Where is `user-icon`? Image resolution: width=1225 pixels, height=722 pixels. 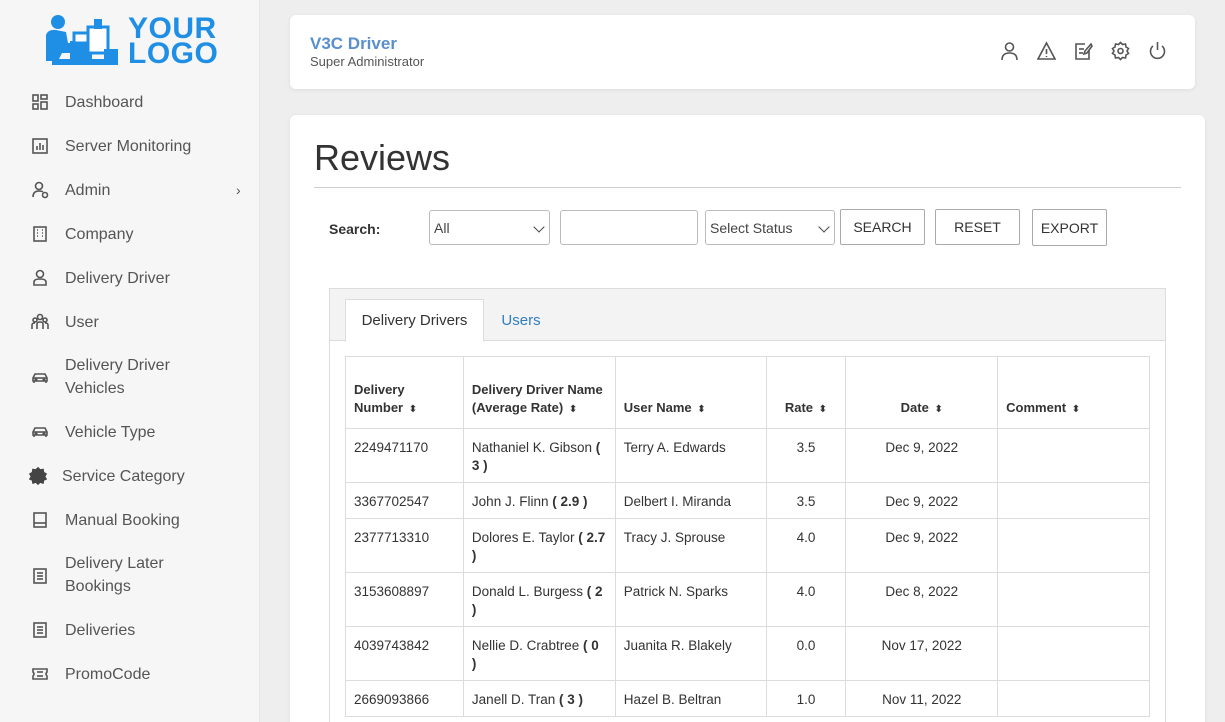 user-icon is located at coordinates (1009, 51).